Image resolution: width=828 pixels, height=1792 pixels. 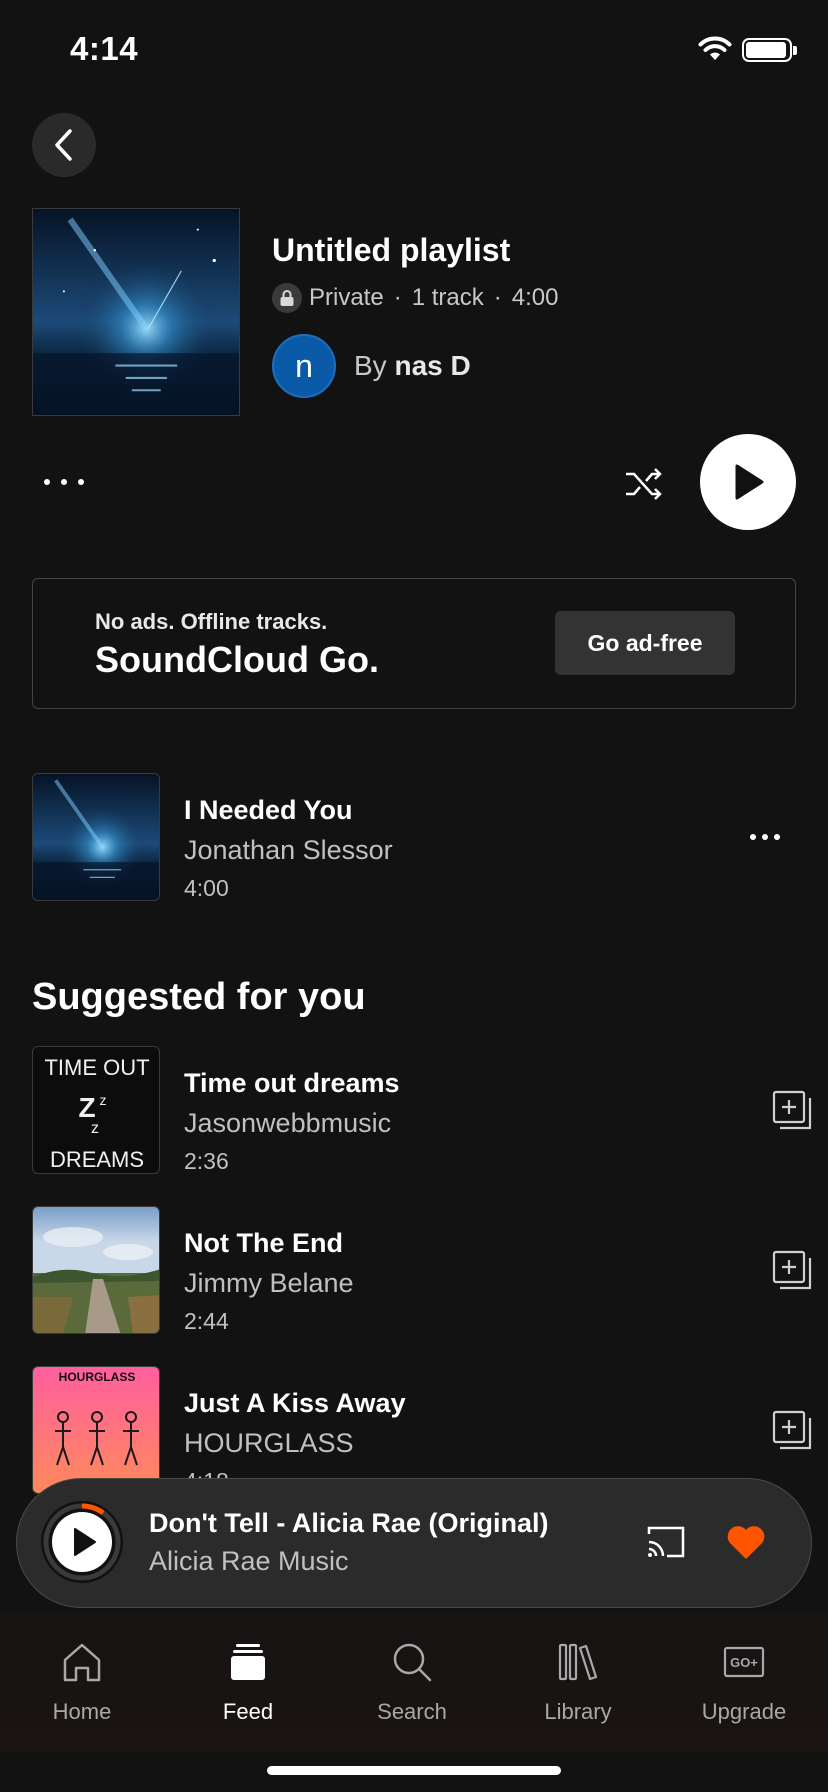 What do you see at coordinates (292, 1083) in the screenshot?
I see `track-title: Time out dreams` at bounding box center [292, 1083].